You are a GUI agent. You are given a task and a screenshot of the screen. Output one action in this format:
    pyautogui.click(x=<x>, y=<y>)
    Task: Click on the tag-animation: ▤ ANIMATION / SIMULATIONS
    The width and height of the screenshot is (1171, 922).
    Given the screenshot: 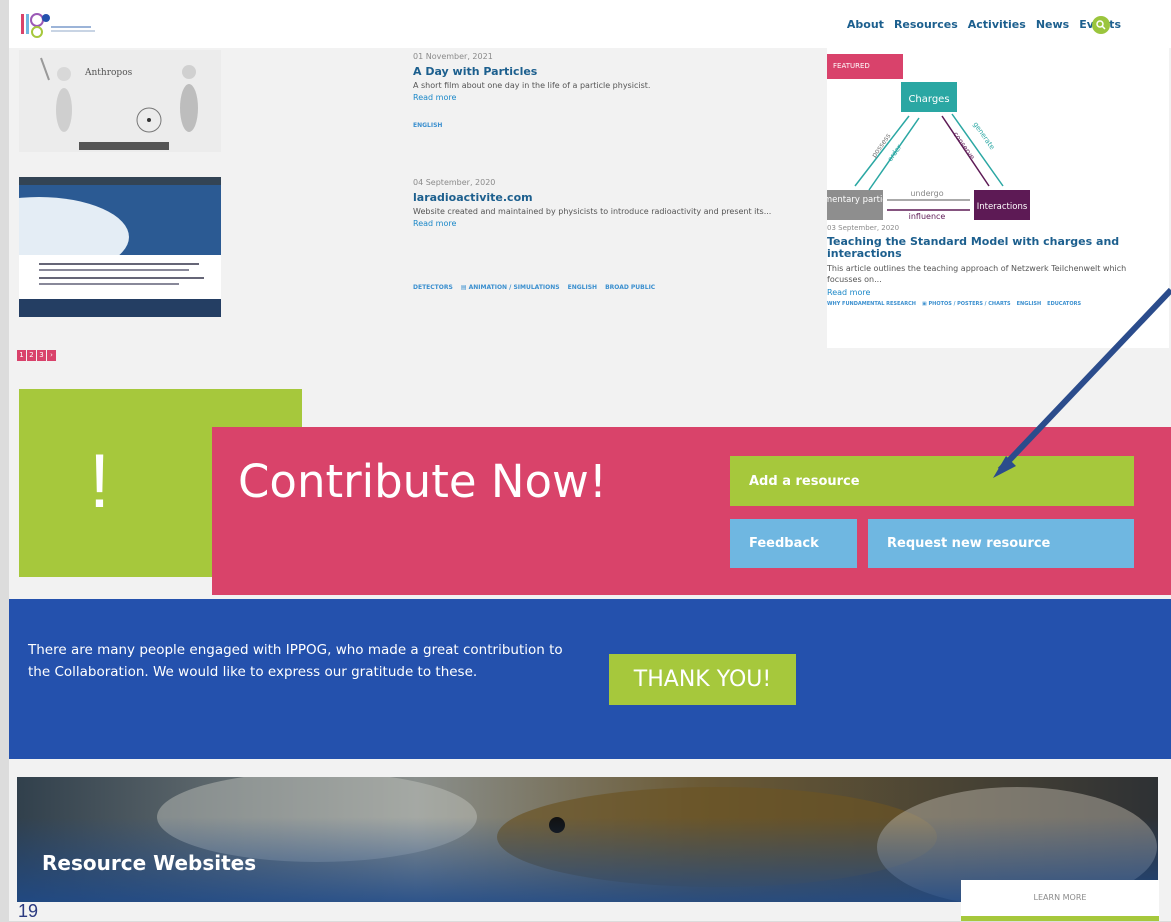 What is the action you would take?
    pyautogui.click(x=510, y=287)
    